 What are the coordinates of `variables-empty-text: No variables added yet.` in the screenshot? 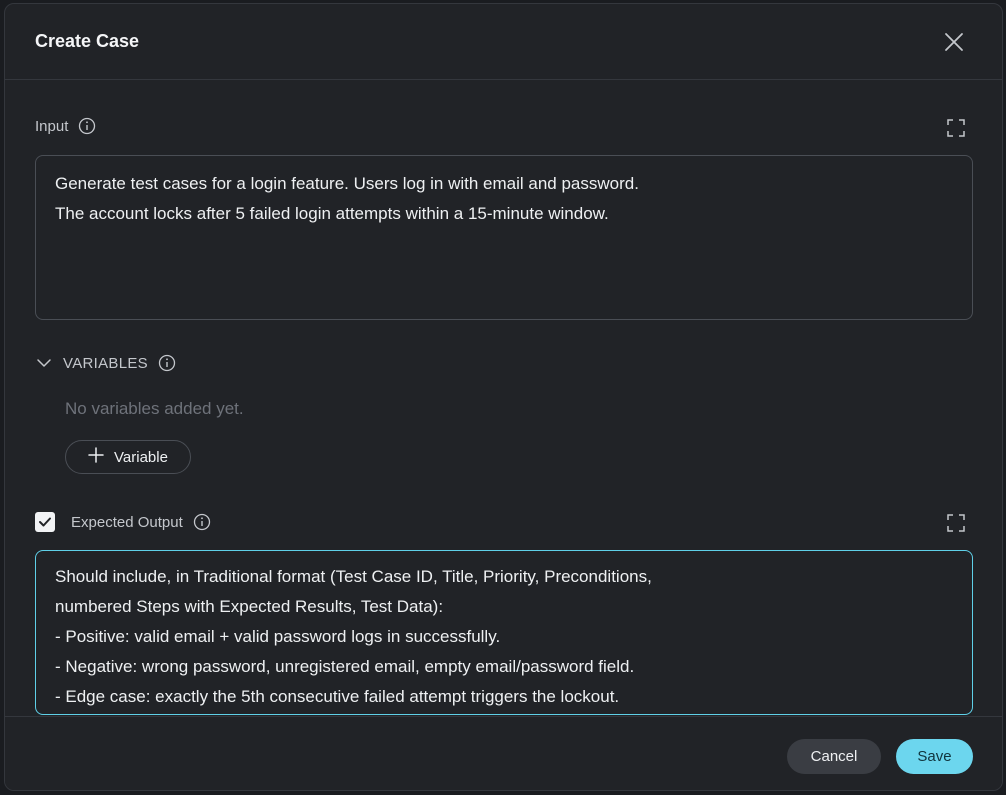 It's located at (154, 408).